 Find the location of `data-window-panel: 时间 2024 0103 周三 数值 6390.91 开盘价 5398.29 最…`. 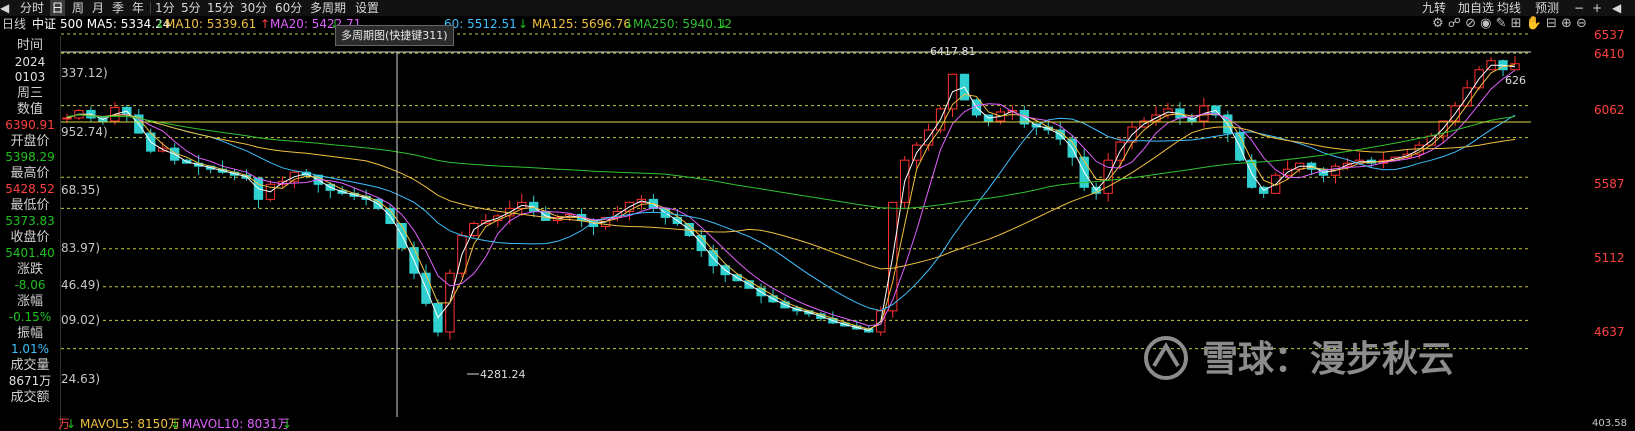

data-window-panel: 时间 2024 0103 周三 数值 6390.91 开盘价 5398.29 最… is located at coordinates (30, 233).